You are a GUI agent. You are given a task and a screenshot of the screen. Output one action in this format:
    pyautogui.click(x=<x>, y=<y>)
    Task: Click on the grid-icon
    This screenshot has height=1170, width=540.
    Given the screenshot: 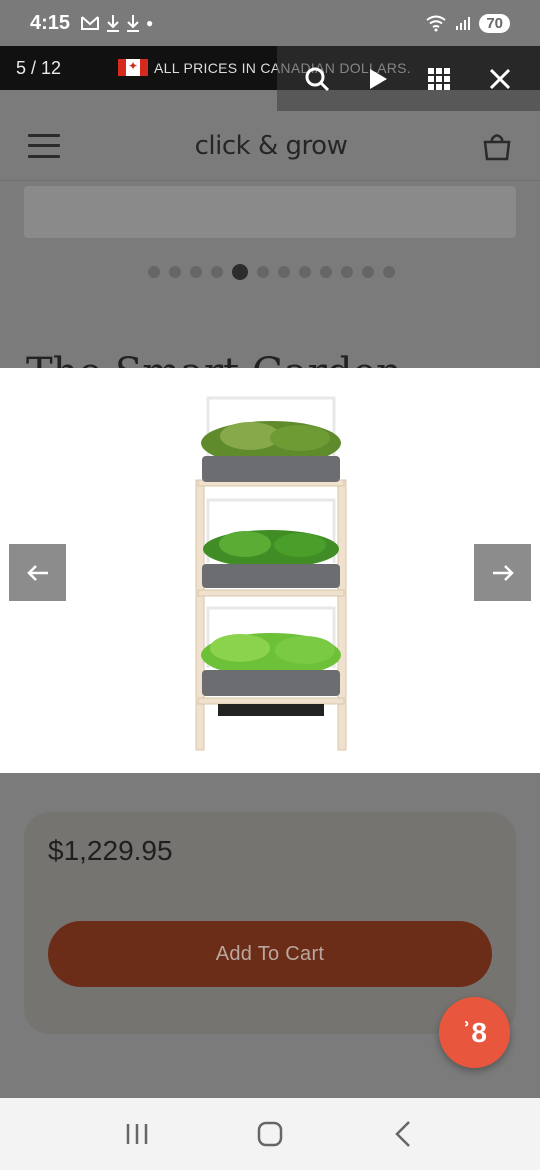 What is the action you would take?
    pyautogui.click(x=439, y=79)
    